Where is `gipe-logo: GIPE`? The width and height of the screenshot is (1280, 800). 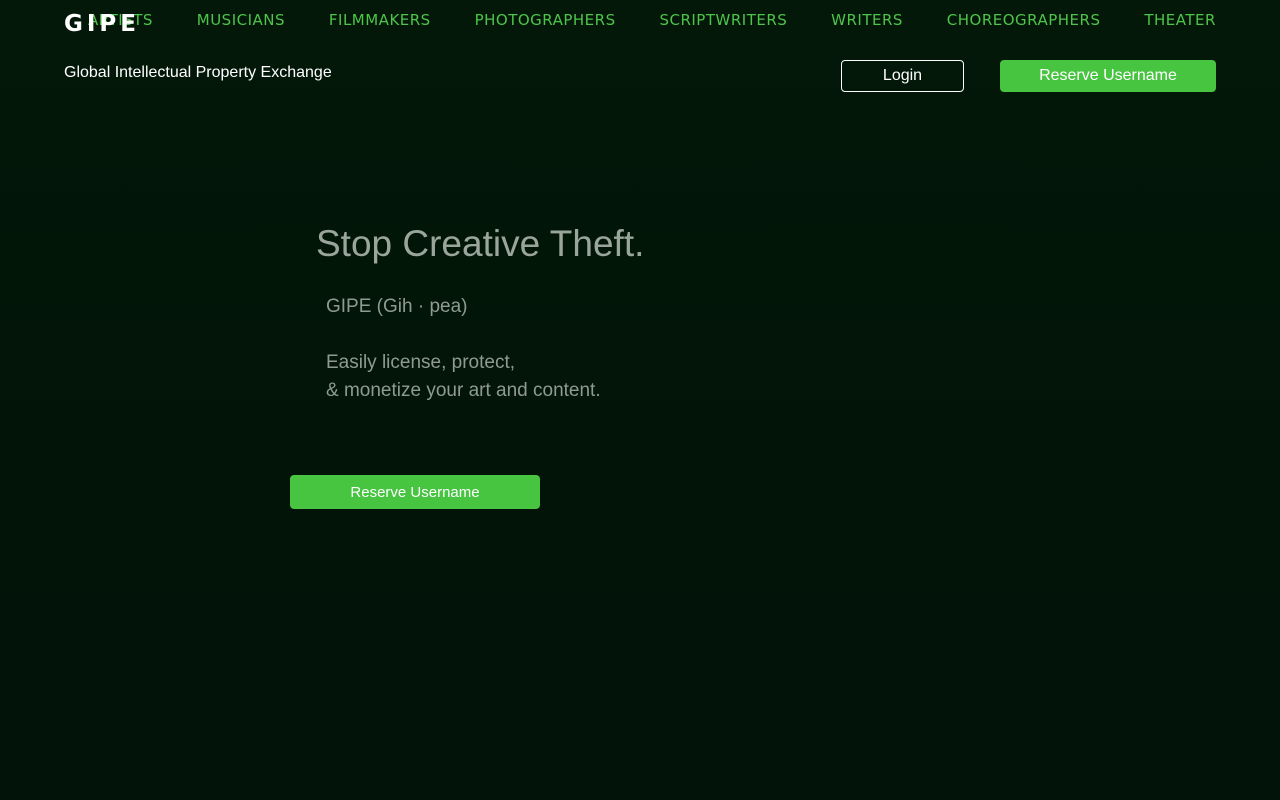
gipe-logo: GIPE is located at coordinates (102, 24).